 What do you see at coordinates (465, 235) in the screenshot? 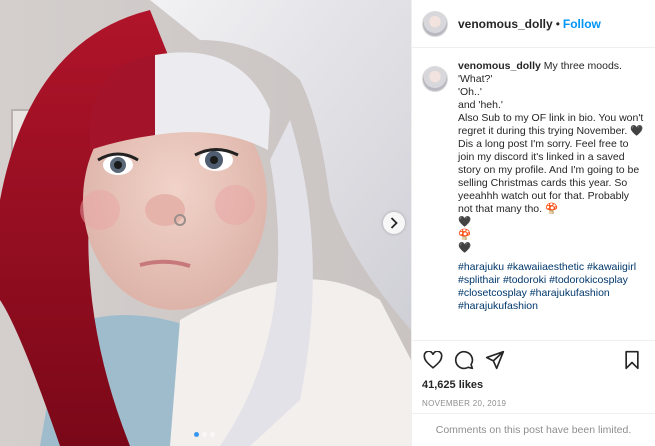
I see `caption-line: 🍄` at bounding box center [465, 235].